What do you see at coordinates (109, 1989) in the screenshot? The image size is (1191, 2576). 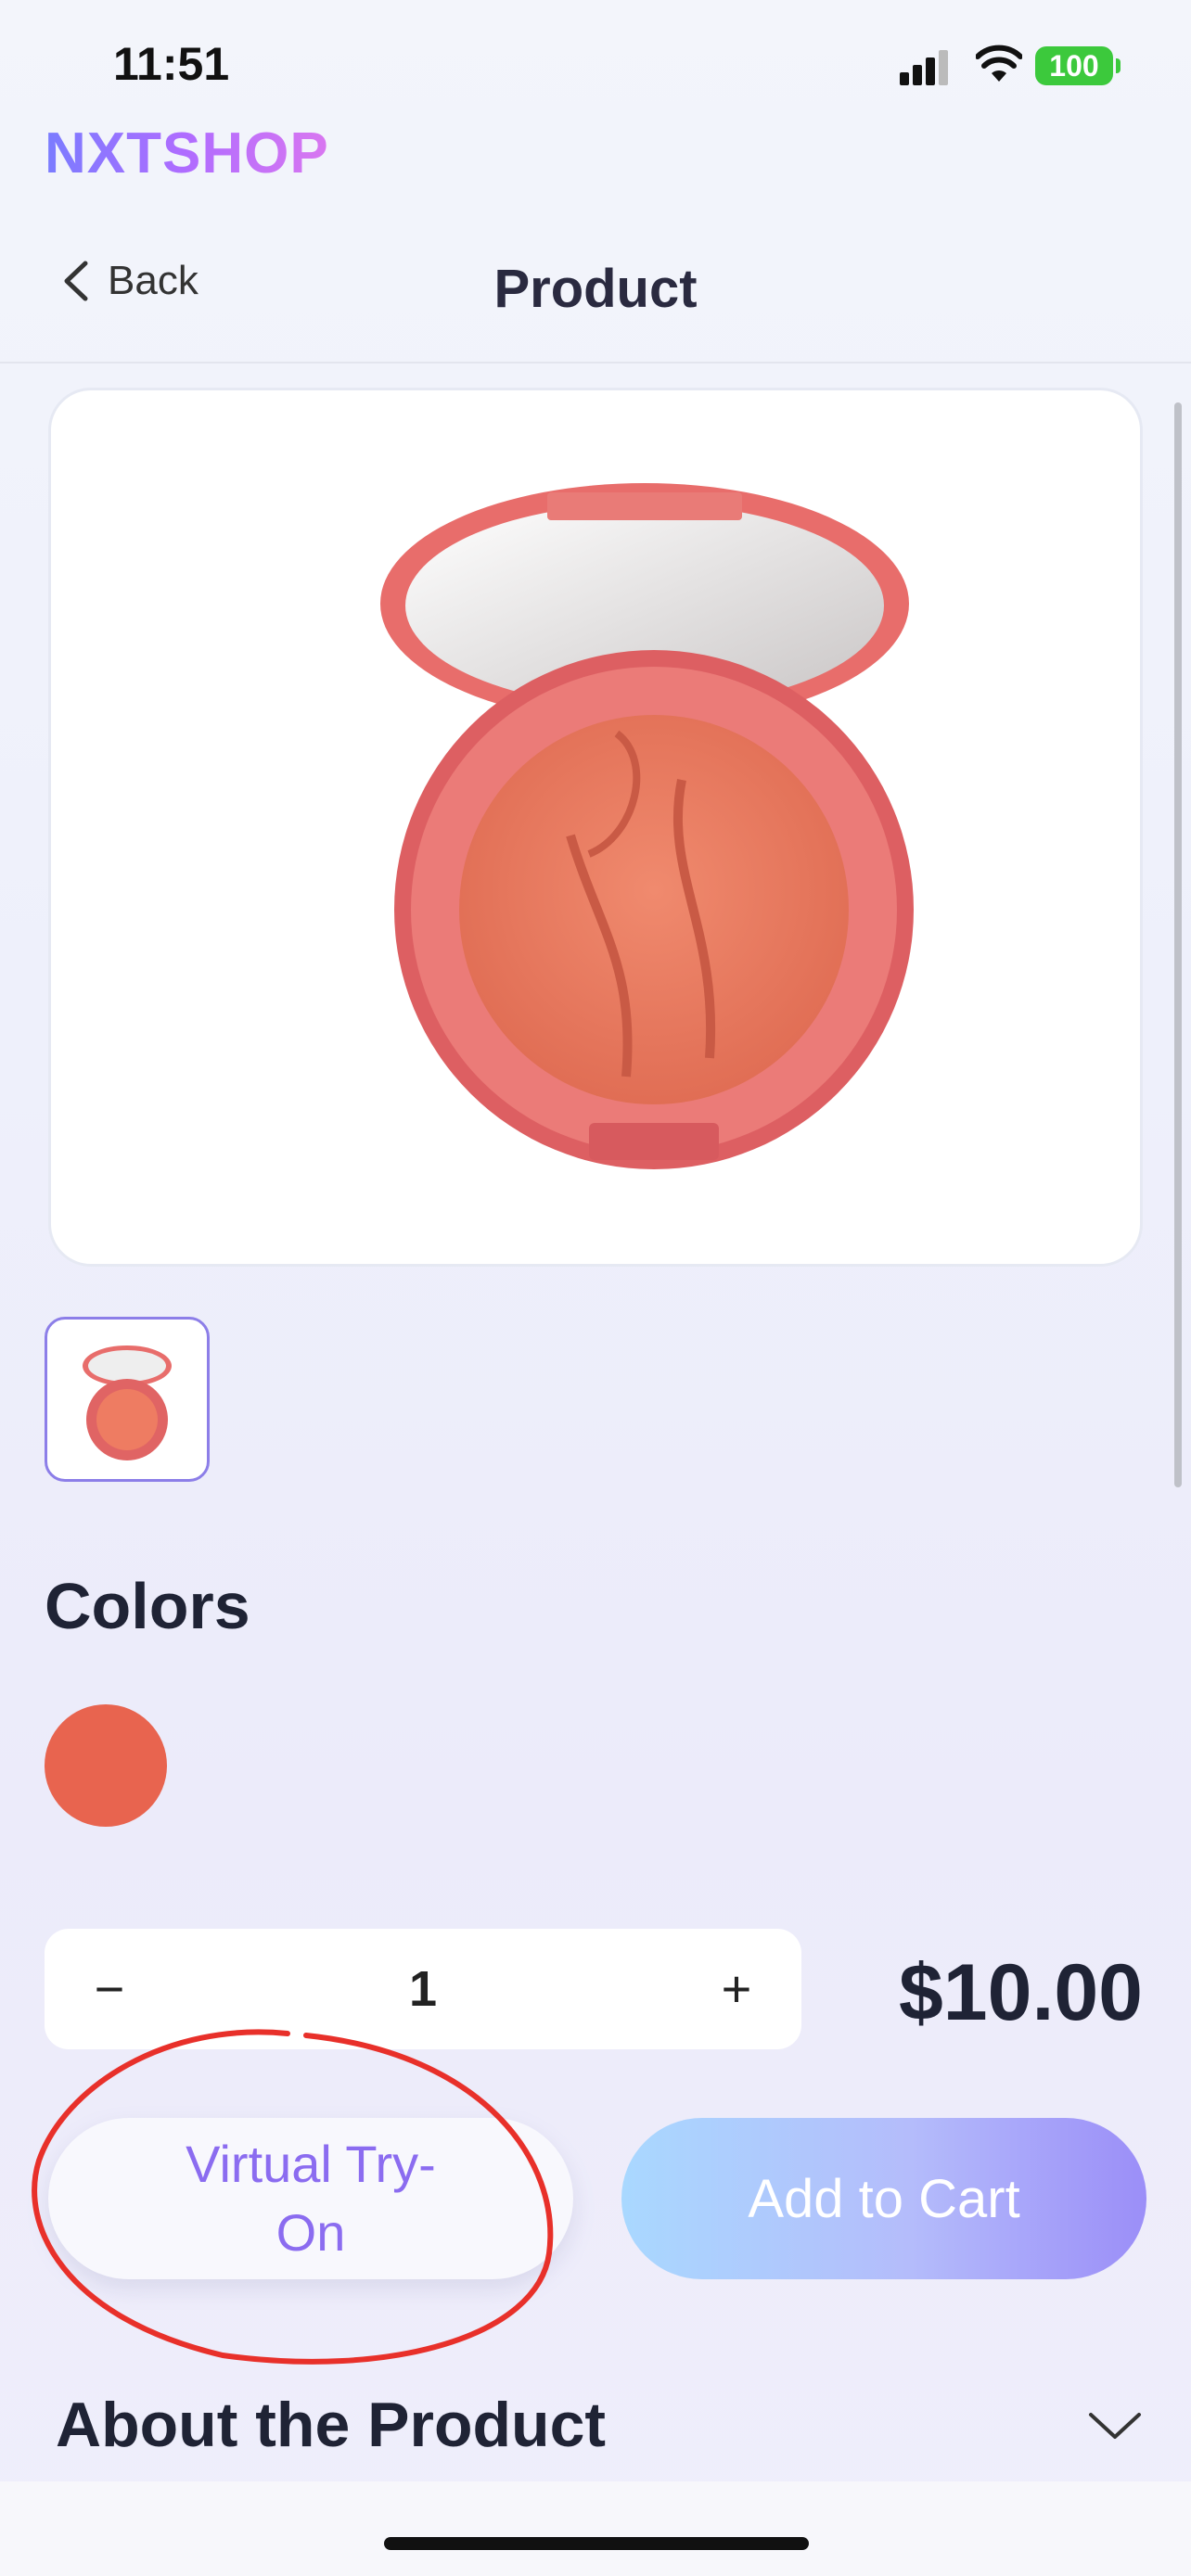 I see `decrease-quantity-button: −` at bounding box center [109, 1989].